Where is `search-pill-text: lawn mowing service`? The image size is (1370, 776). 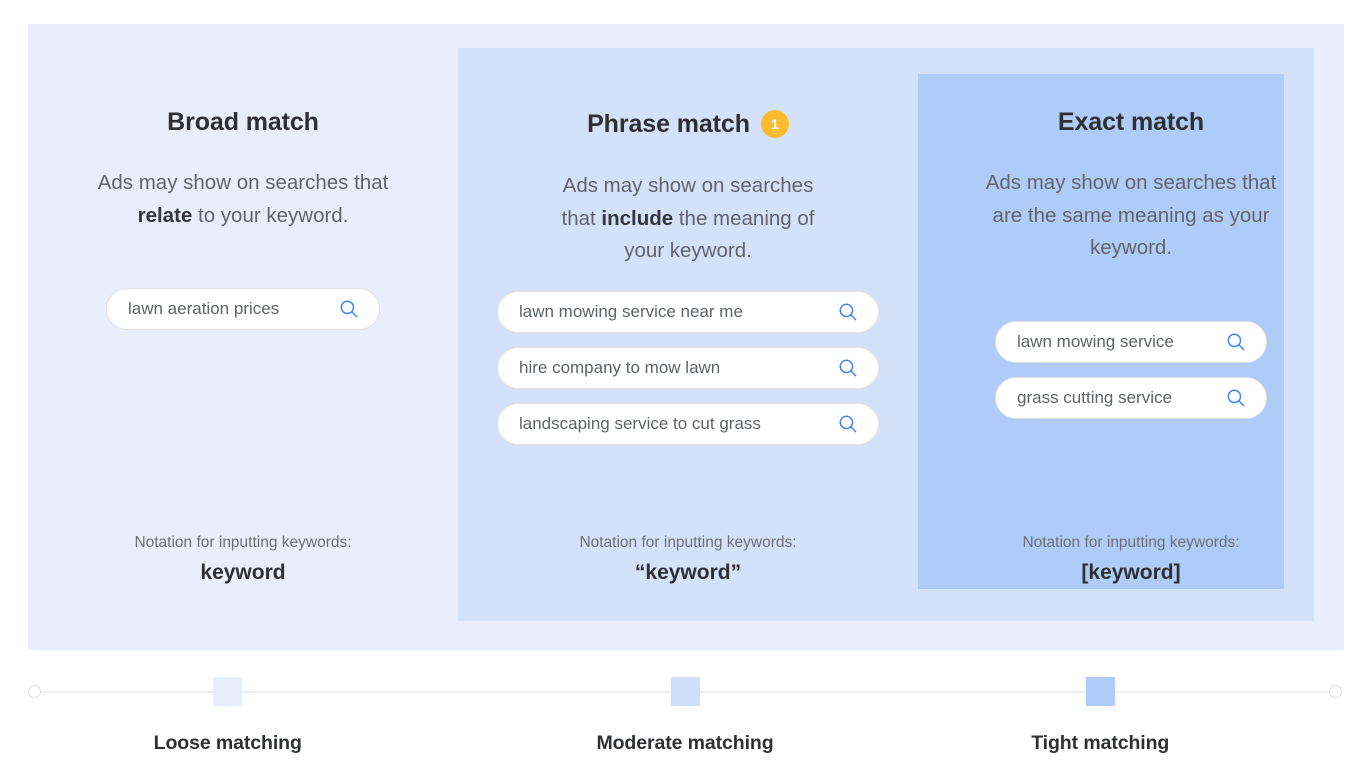
search-pill-text: lawn mowing service is located at coordinates (1095, 341).